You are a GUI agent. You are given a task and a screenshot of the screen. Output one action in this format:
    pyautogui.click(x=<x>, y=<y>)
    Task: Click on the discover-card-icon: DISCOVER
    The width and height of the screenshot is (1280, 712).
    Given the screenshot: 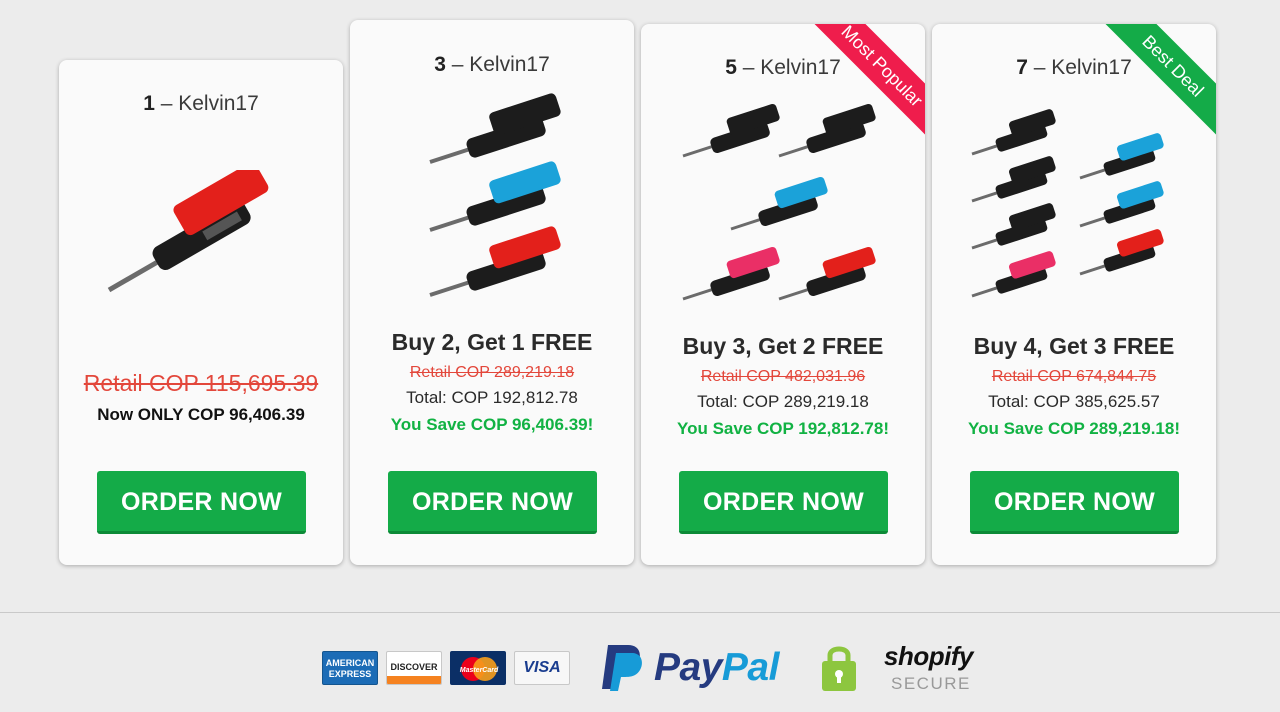 What is the action you would take?
    pyautogui.click(x=414, y=668)
    